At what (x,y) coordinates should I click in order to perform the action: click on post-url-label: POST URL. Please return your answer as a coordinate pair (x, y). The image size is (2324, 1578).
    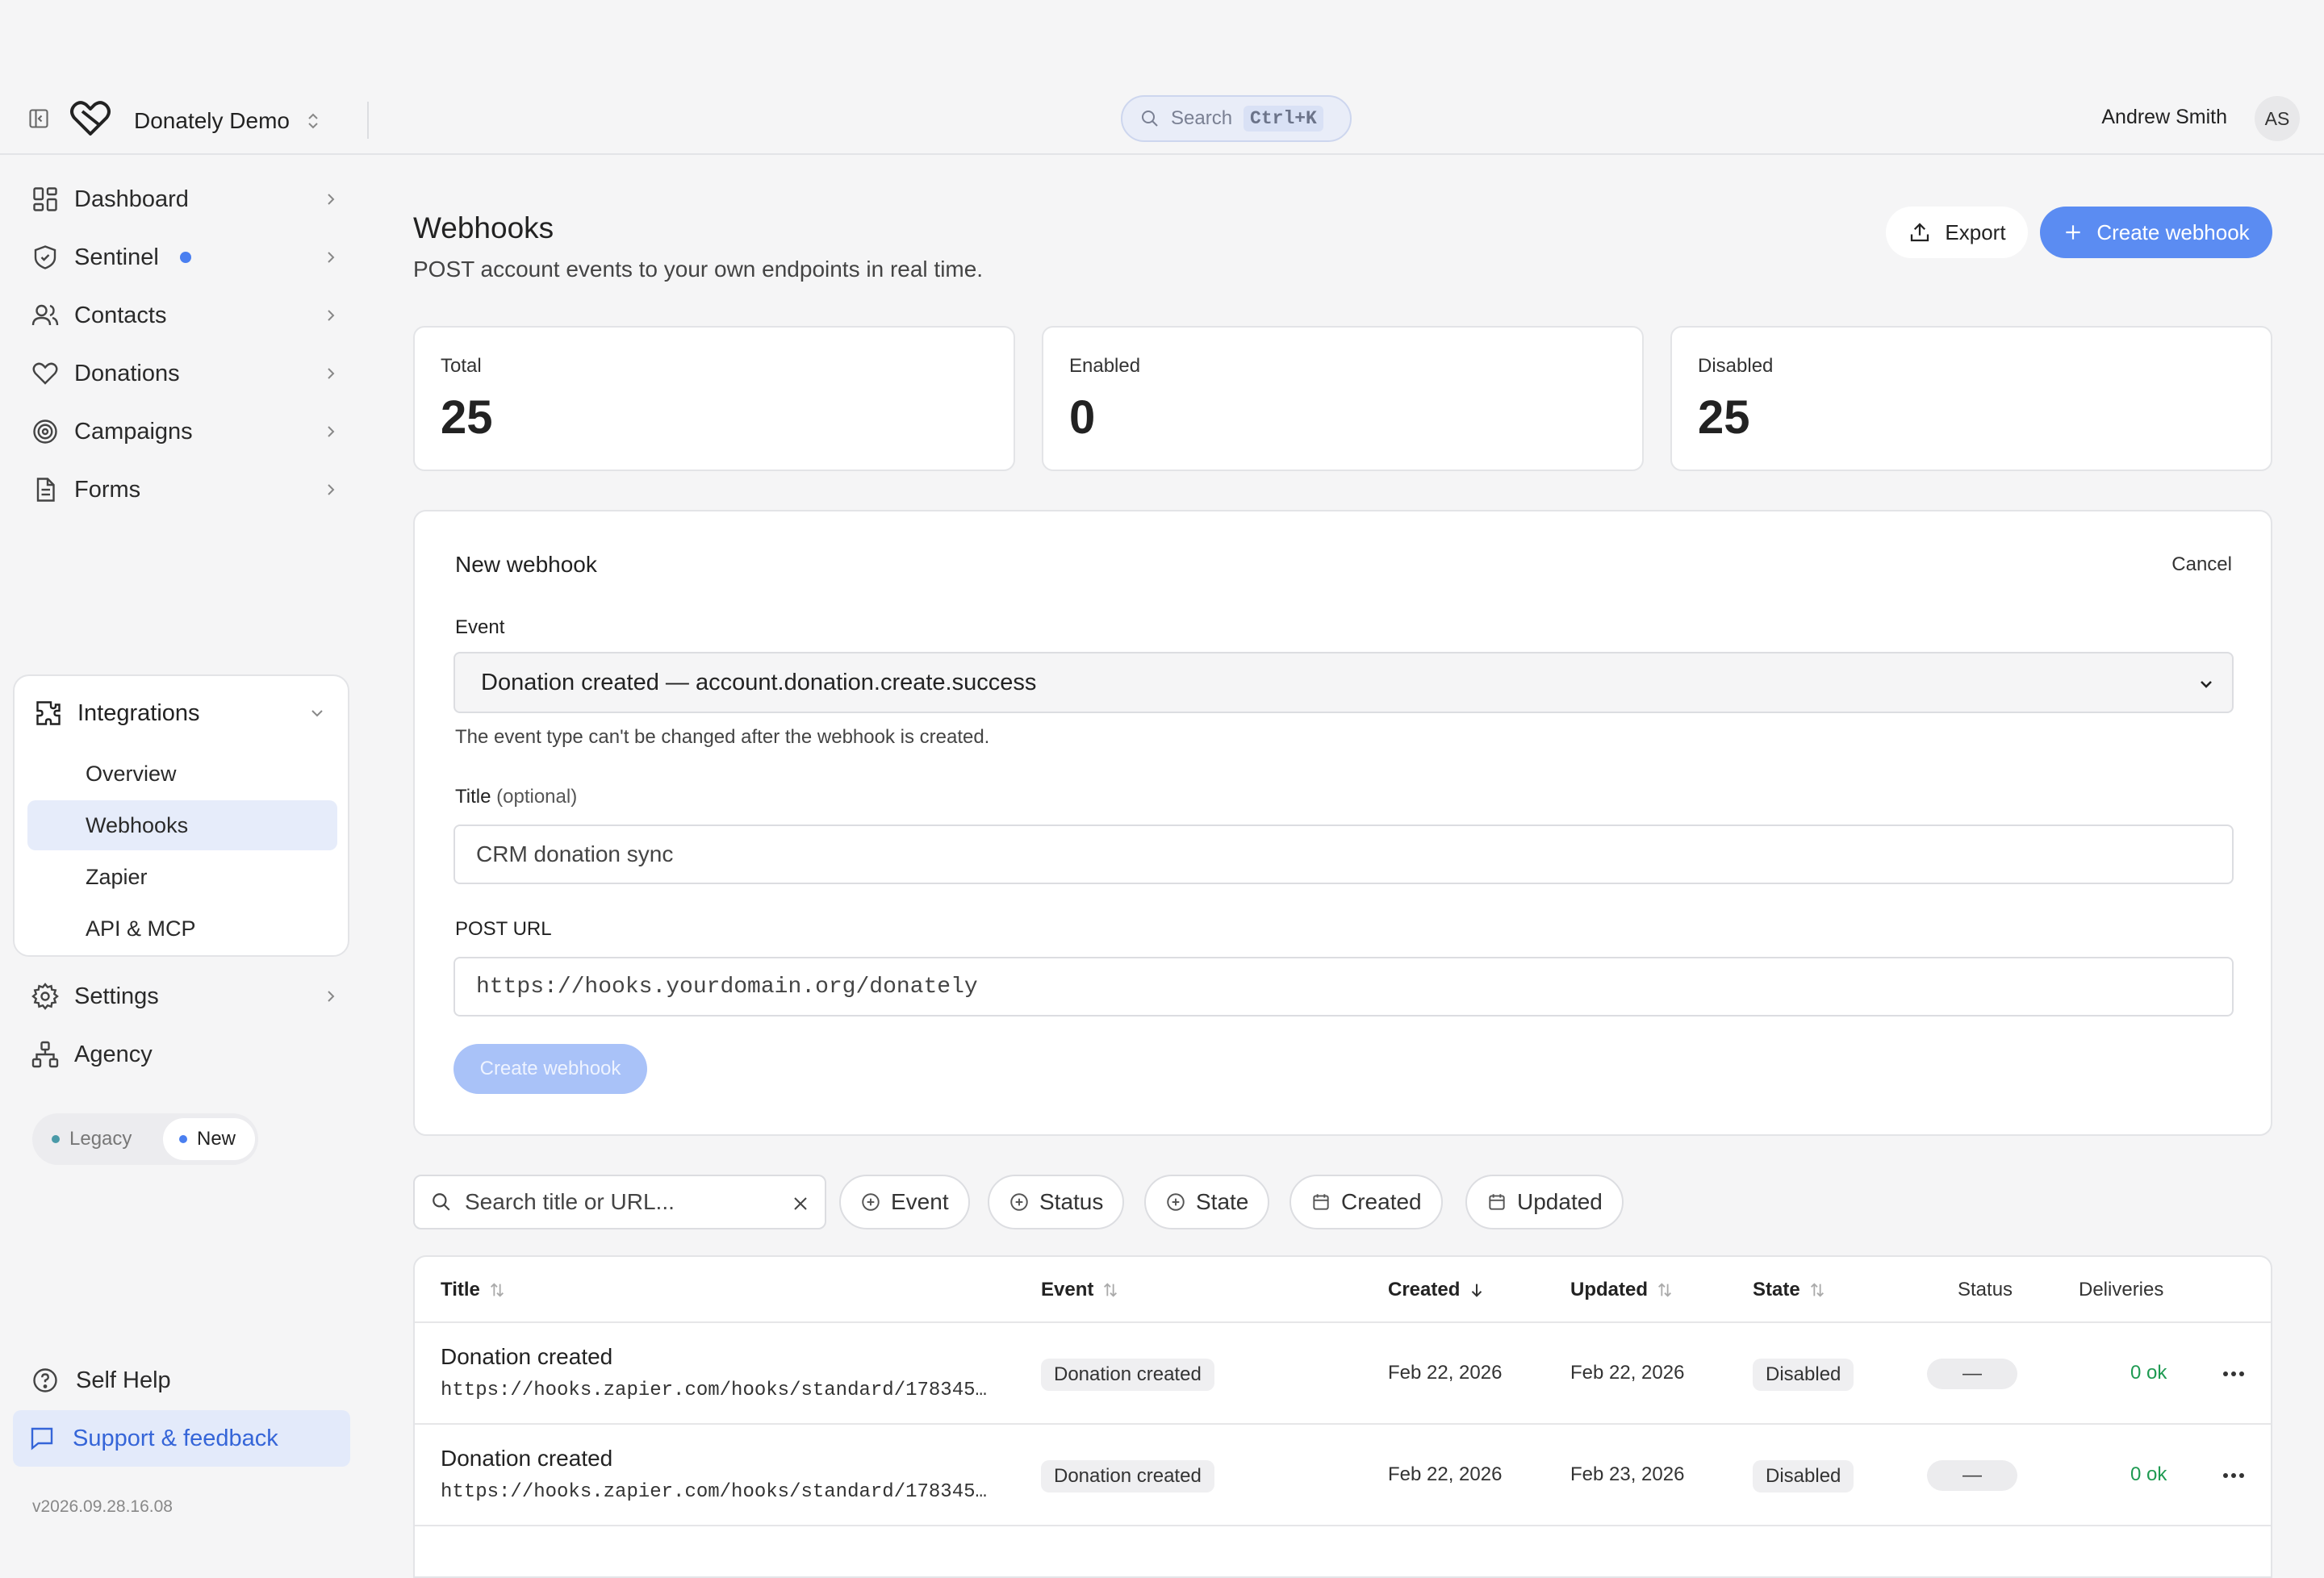
    Looking at the image, I should click on (504, 929).